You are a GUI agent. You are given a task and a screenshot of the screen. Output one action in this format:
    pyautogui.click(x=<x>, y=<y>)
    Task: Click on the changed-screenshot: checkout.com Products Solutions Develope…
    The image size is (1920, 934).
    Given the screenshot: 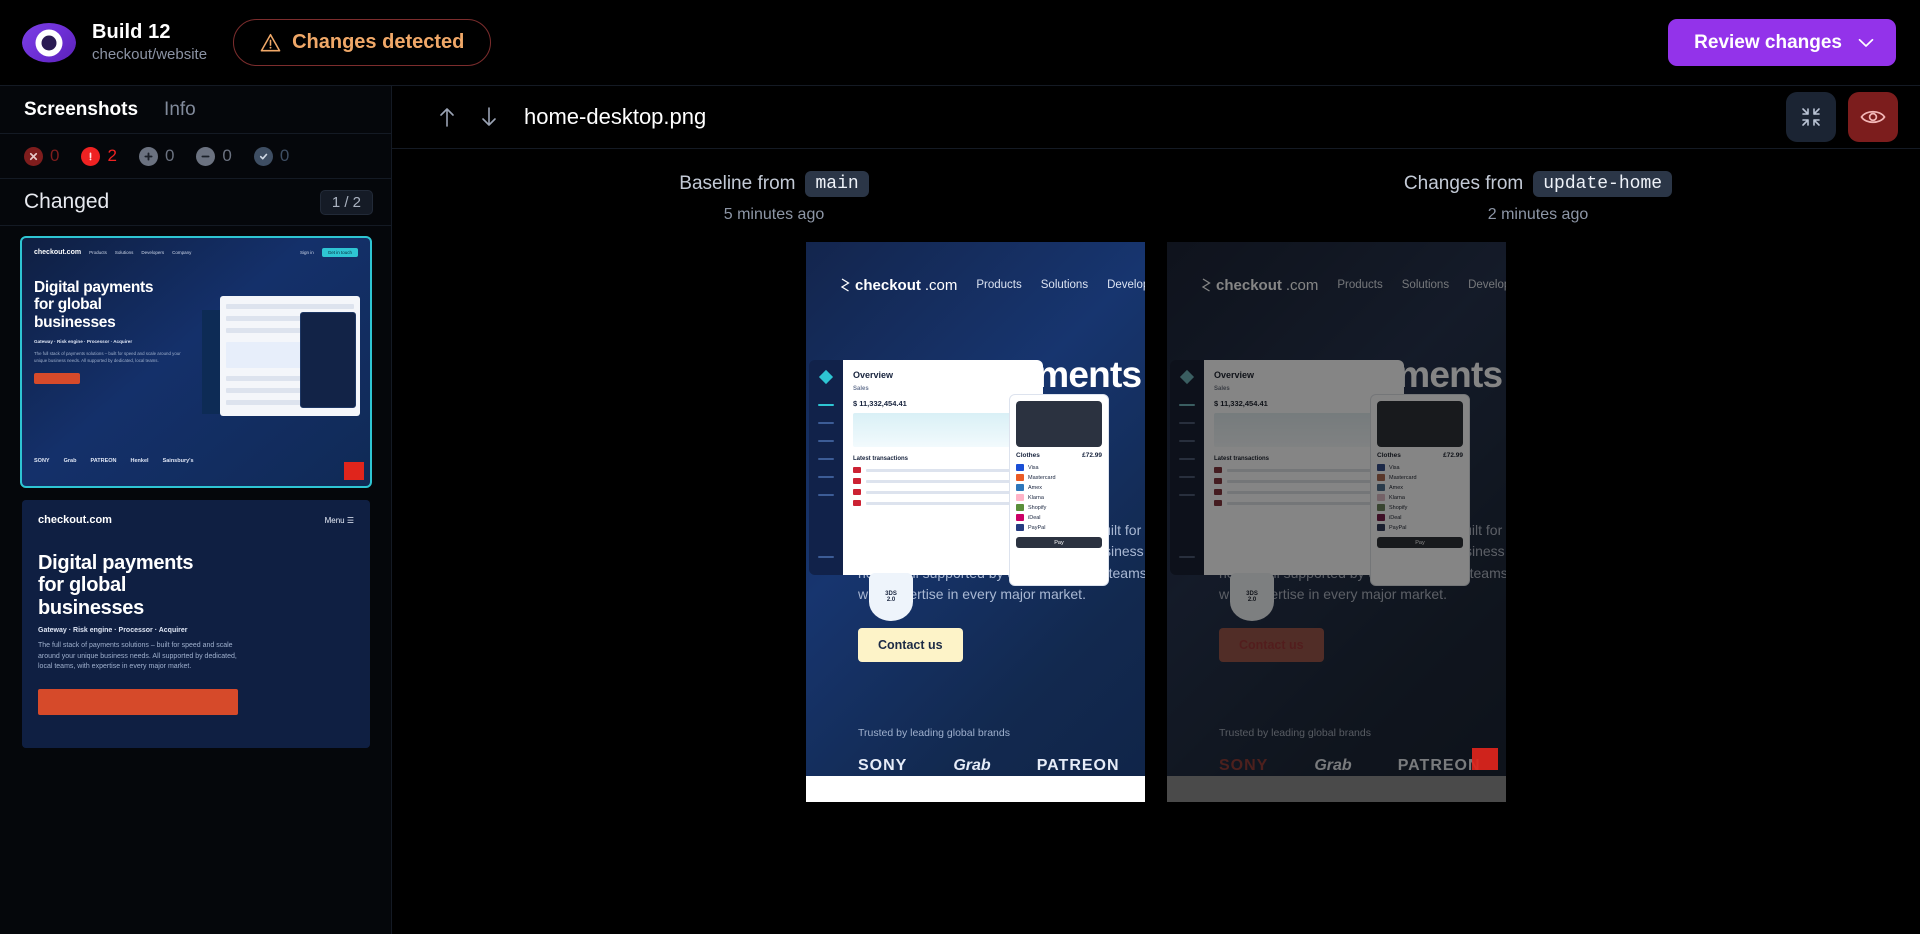 What is the action you would take?
    pyautogui.click(x=1336, y=522)
    